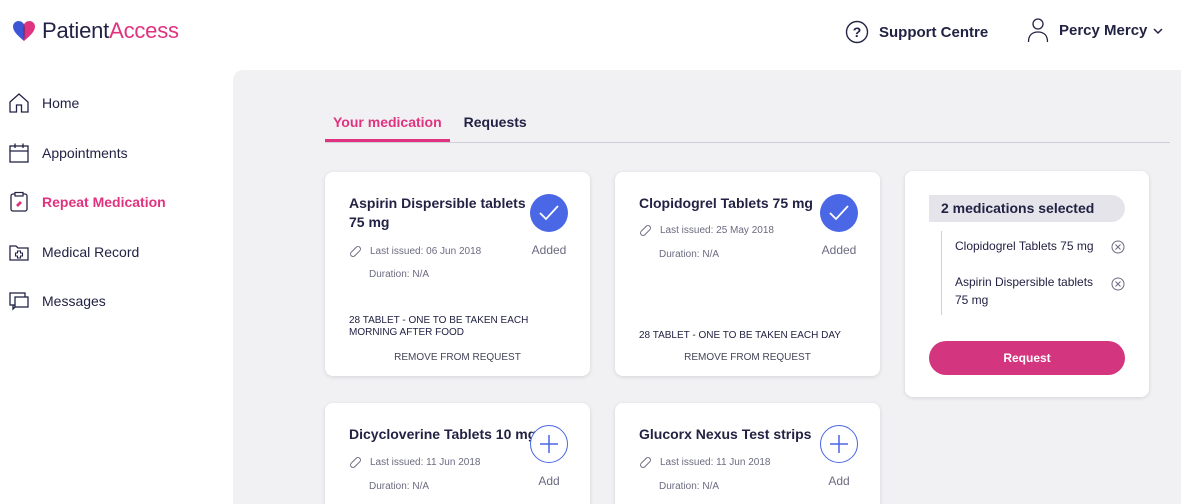 Image resolution: width=1181 pixels, height=504 pixels. What do you see at coordinates (144, 30) in the screenshot?
I see `brand-word-2: Access` at bounding box center [144, 30].